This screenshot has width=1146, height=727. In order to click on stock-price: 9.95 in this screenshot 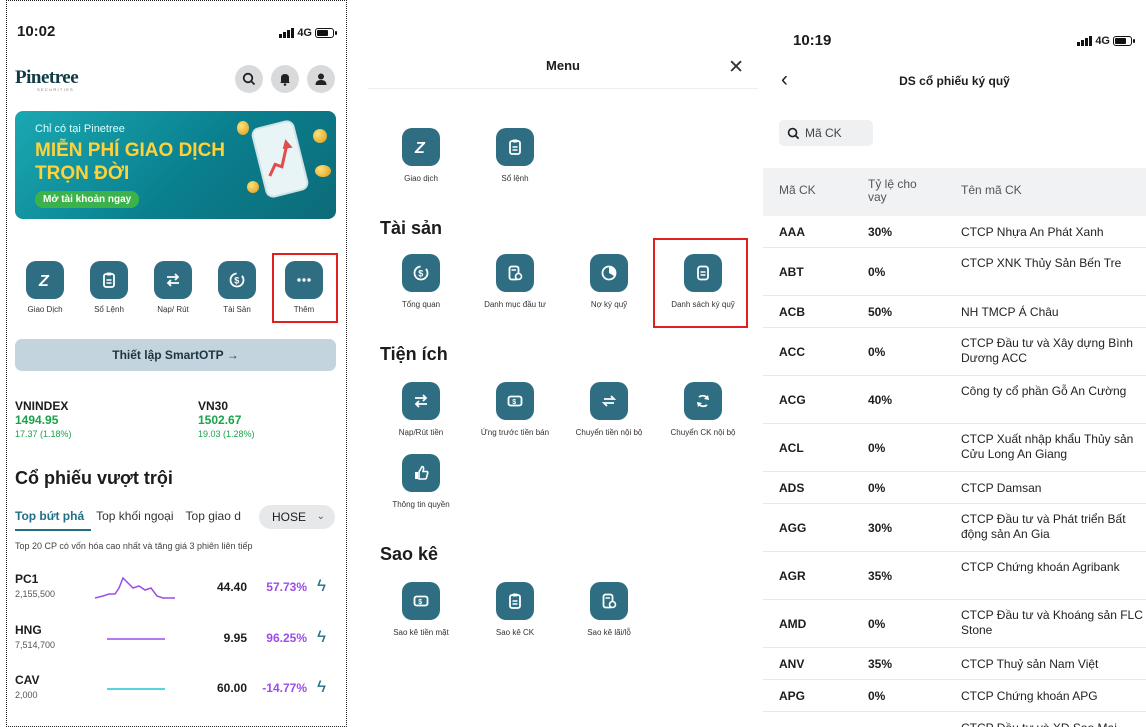, I will do `click(235, 638)`.